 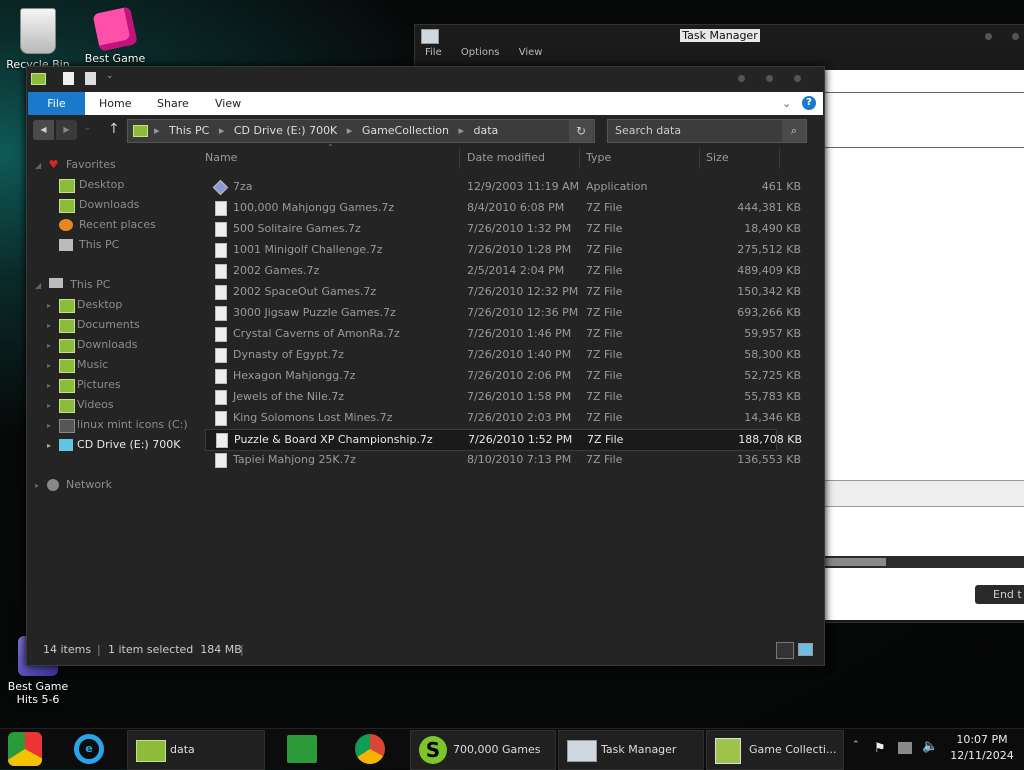 What do you see at coordinates (905, 748) in the screenshot?
I see `network-icon` at bounding box center [905, 748].